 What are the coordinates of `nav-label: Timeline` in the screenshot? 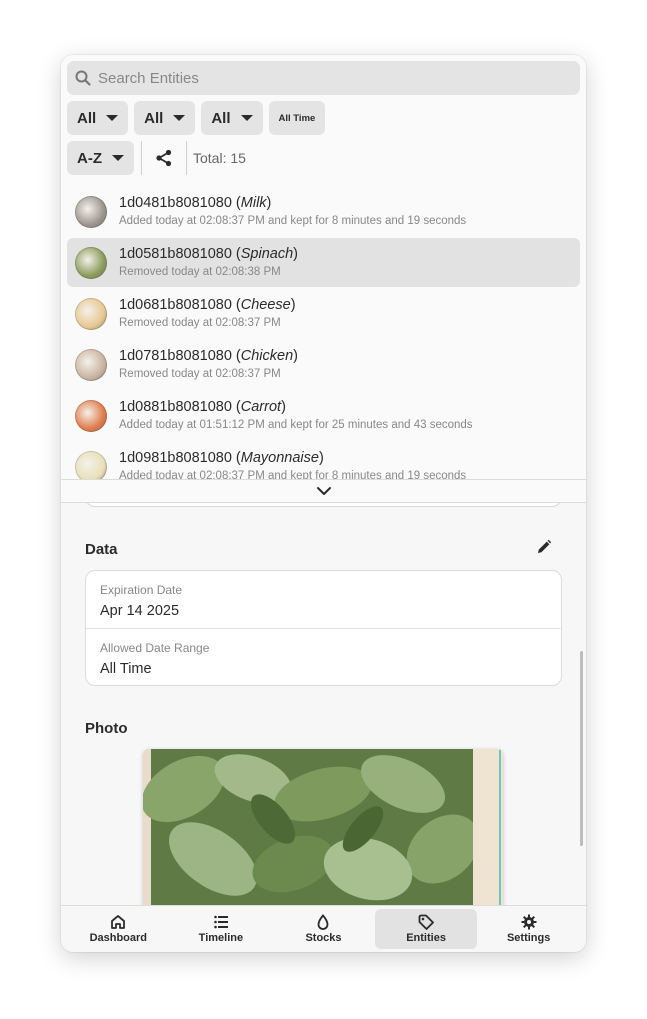 It's located at (221, 938).